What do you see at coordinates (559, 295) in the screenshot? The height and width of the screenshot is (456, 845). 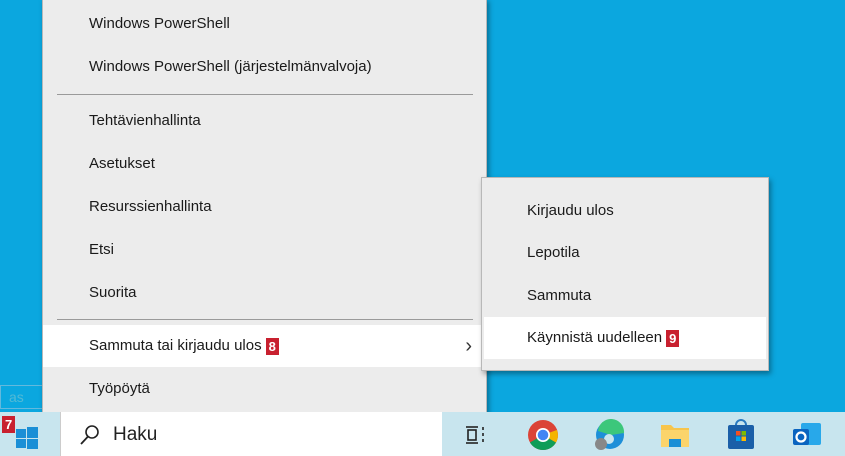 I see `label: Sammuta` at bounding box center [559, 295].